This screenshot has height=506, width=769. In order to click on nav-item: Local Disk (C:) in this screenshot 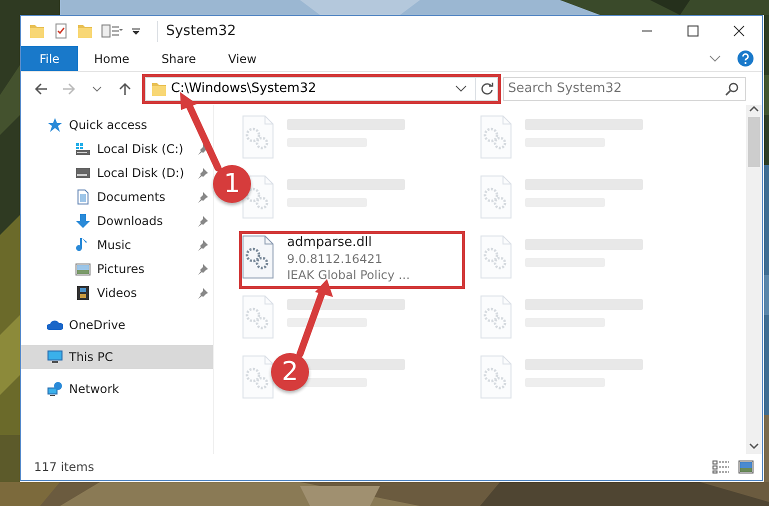, I will do `click(117, 149)`.